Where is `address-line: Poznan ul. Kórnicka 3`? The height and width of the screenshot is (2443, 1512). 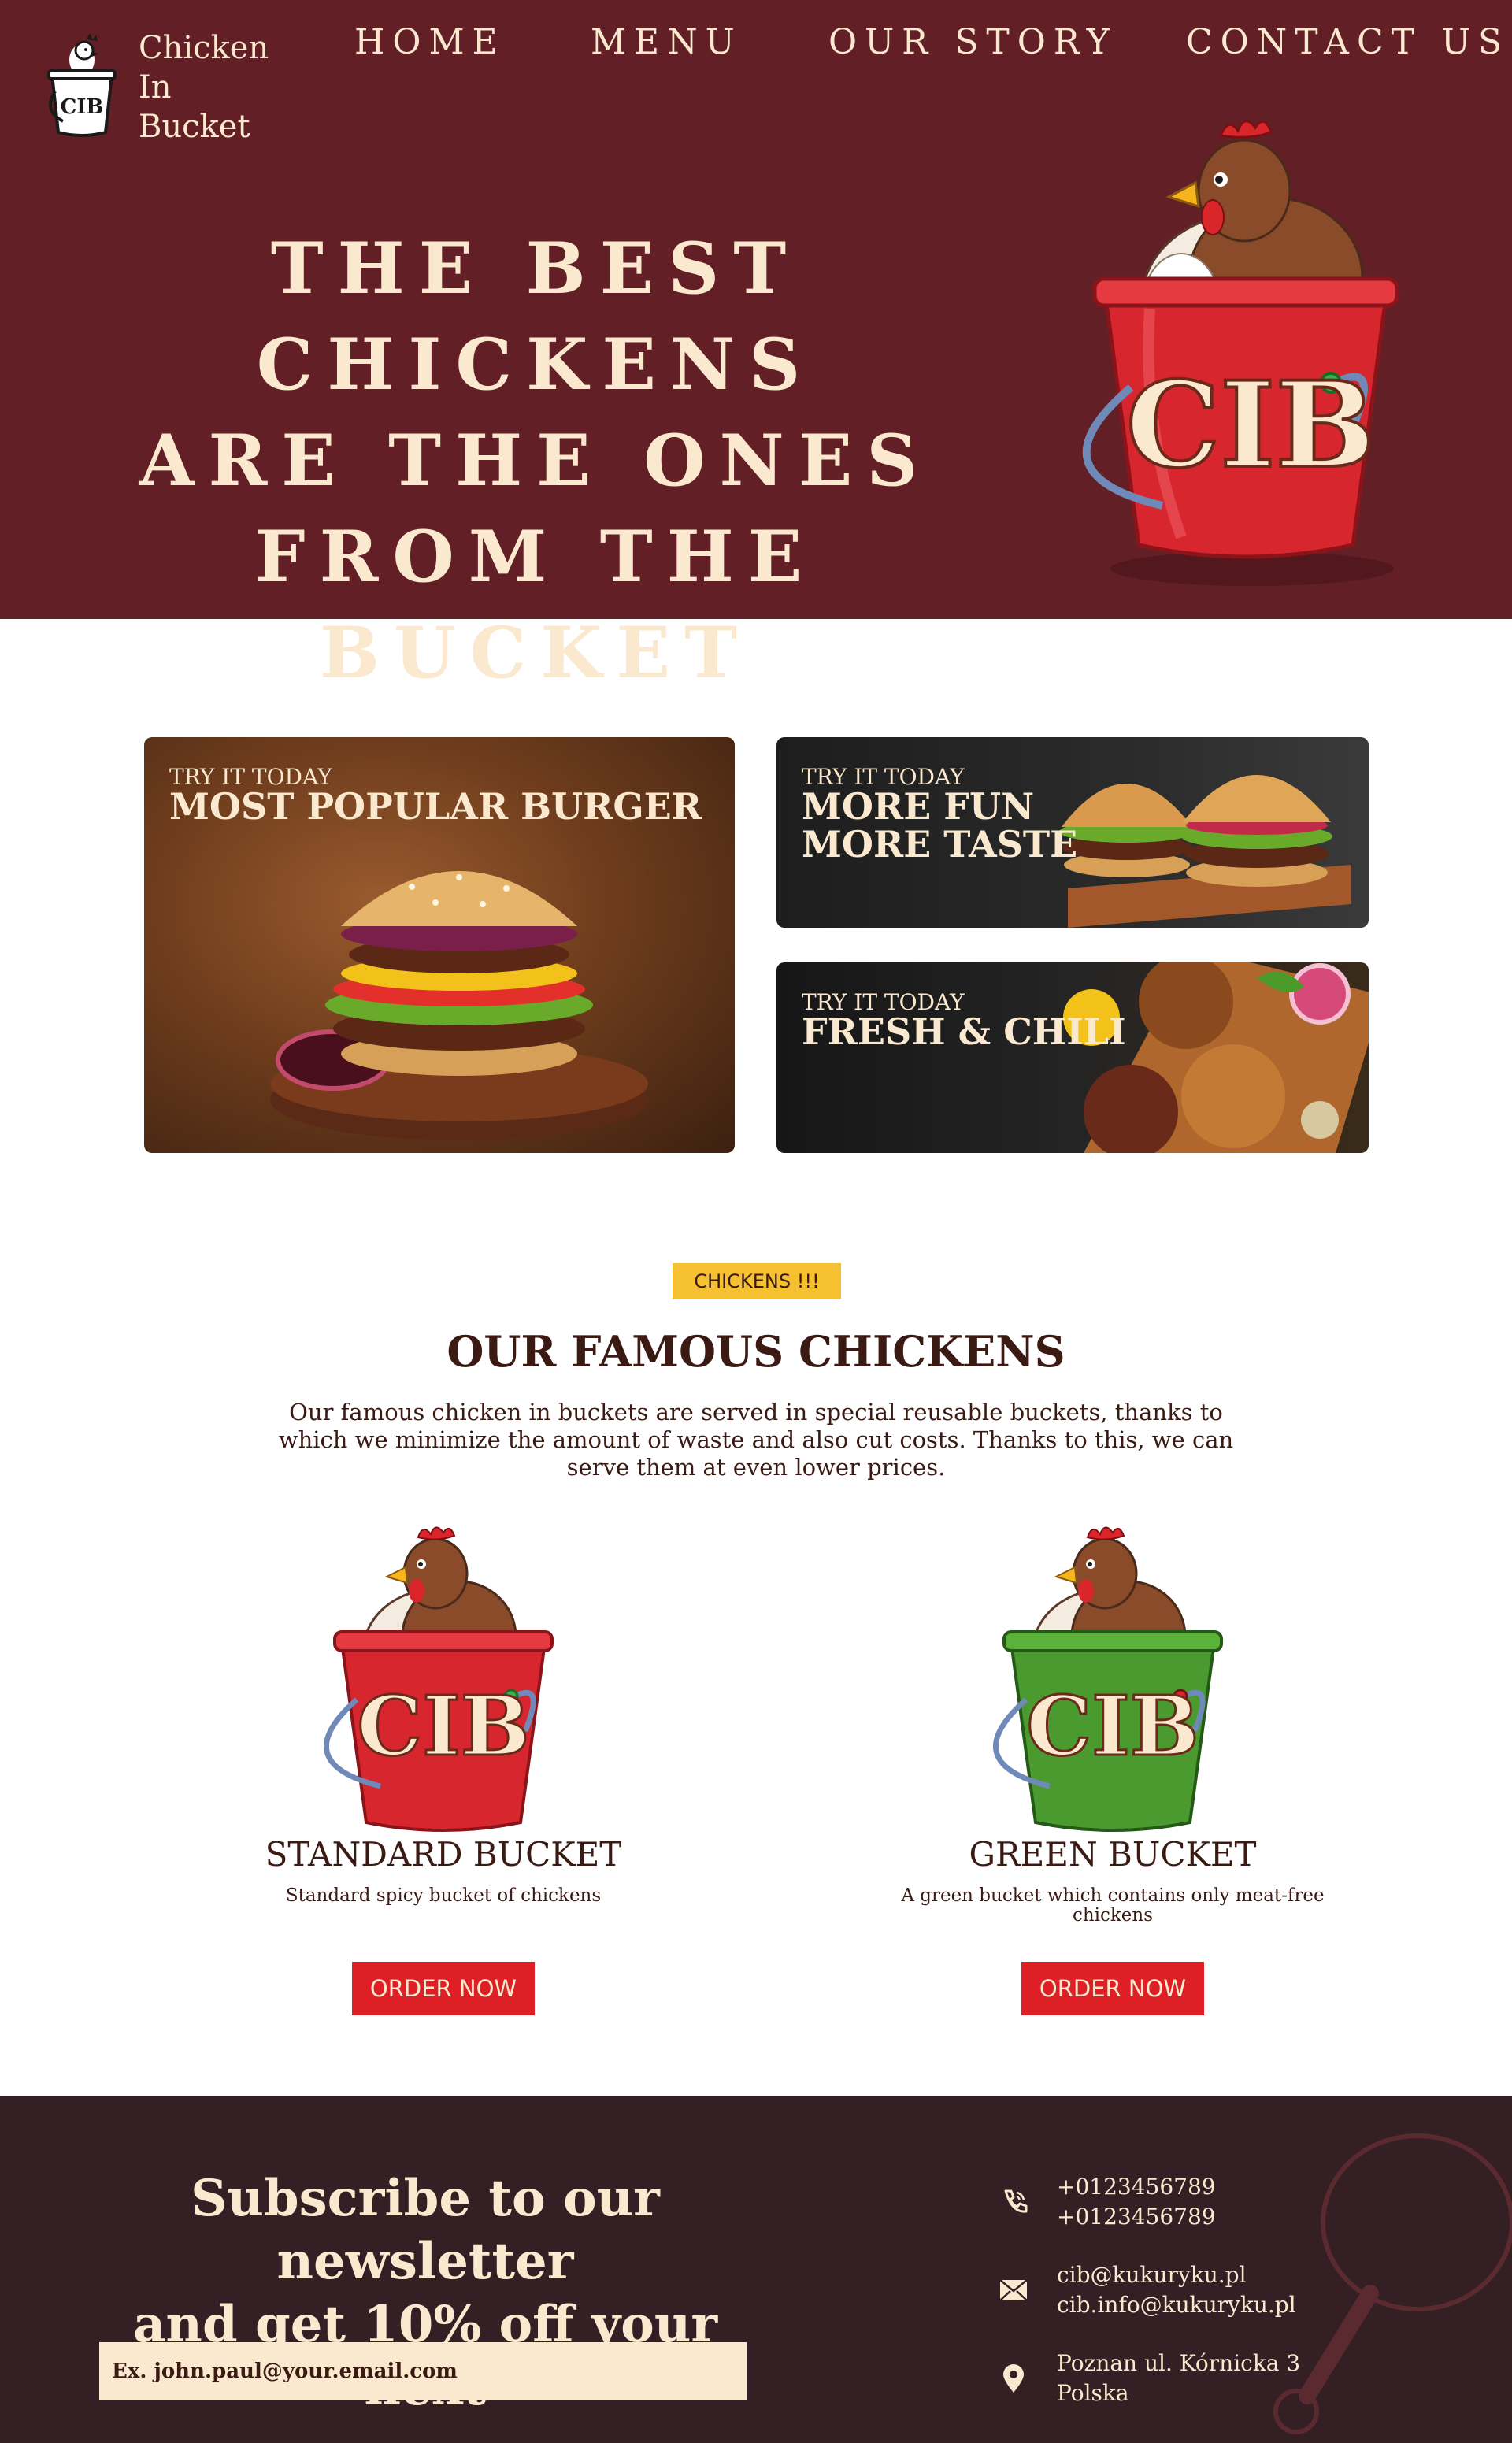
address-line: Poznan ul. Kórnicka 3 is located at coordinates (1179, 2363).